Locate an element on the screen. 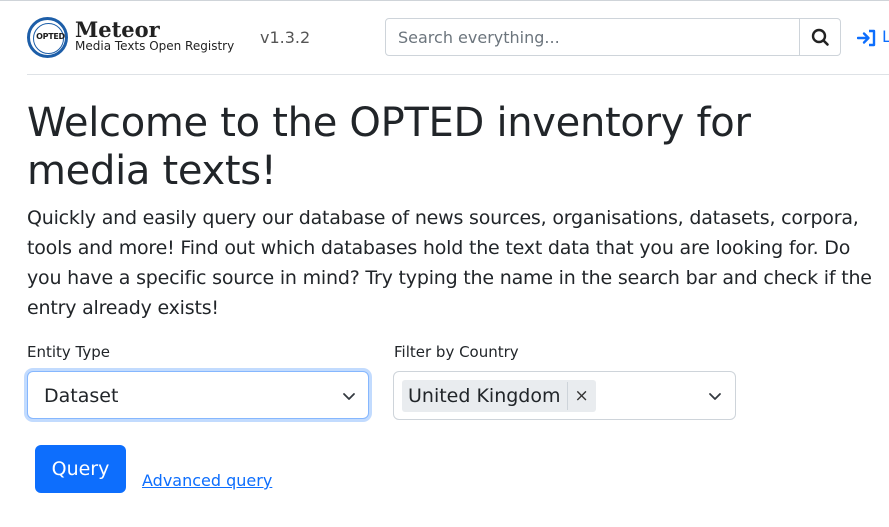 The height and width of the screenshot is (527, 889). search-button is located at coordinates (820, 37).